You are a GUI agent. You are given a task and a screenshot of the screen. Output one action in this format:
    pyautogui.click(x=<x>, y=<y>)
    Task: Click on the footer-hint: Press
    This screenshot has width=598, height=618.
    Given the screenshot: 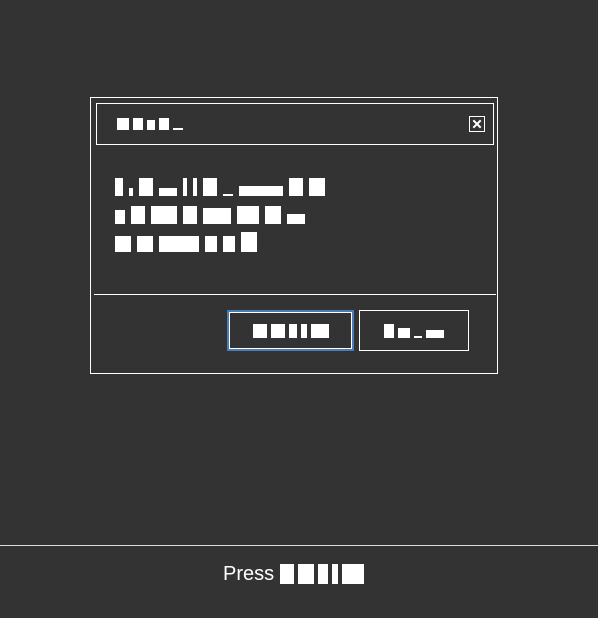 What is the action you would take?
    pyautogui.click(x=299, y=581)
    